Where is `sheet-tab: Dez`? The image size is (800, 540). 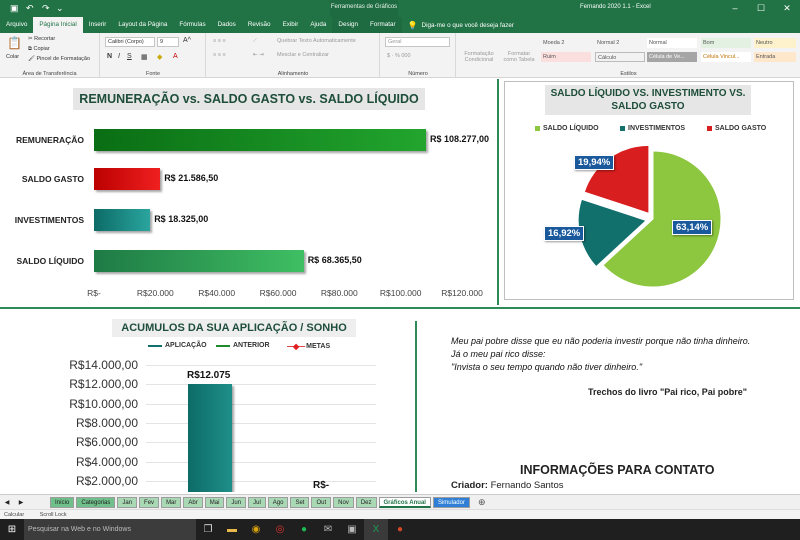
sheet-tab: Dez is located at coordinates (366, 502).